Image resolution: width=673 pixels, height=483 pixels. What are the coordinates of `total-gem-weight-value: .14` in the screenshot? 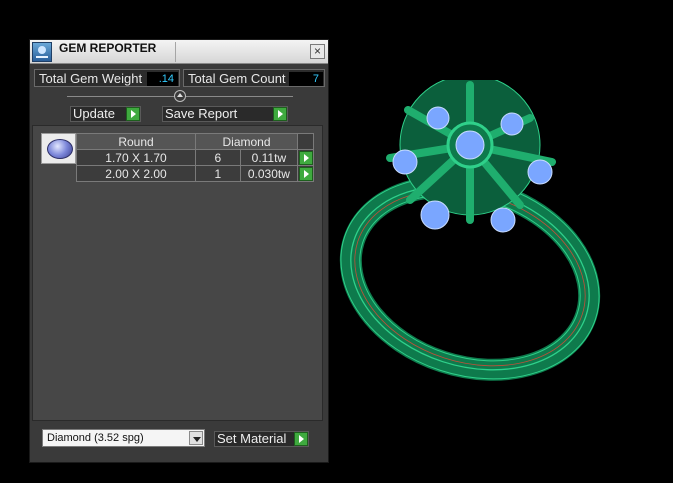 It's located at (162, 79).